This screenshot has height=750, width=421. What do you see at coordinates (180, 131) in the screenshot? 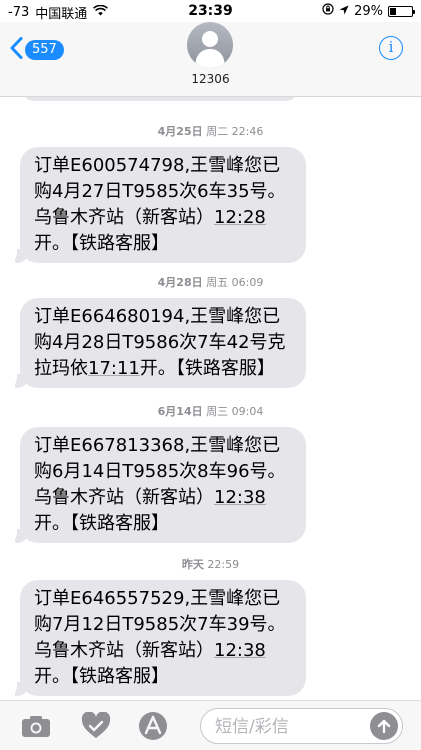
I see `timestamp-date: 4月25日` at bounding box center [180, 131].